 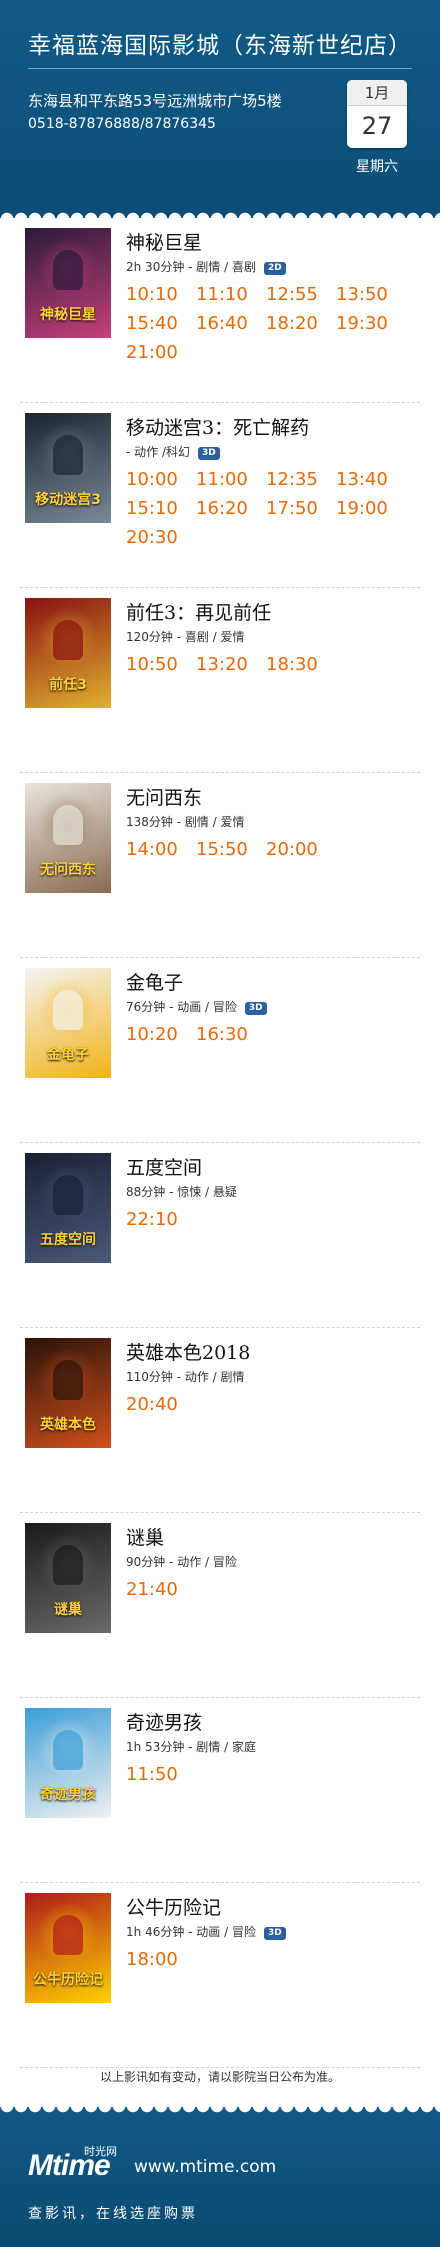 I want to click on movie-poster: 神秘巨星, so click(x=68, y=283).